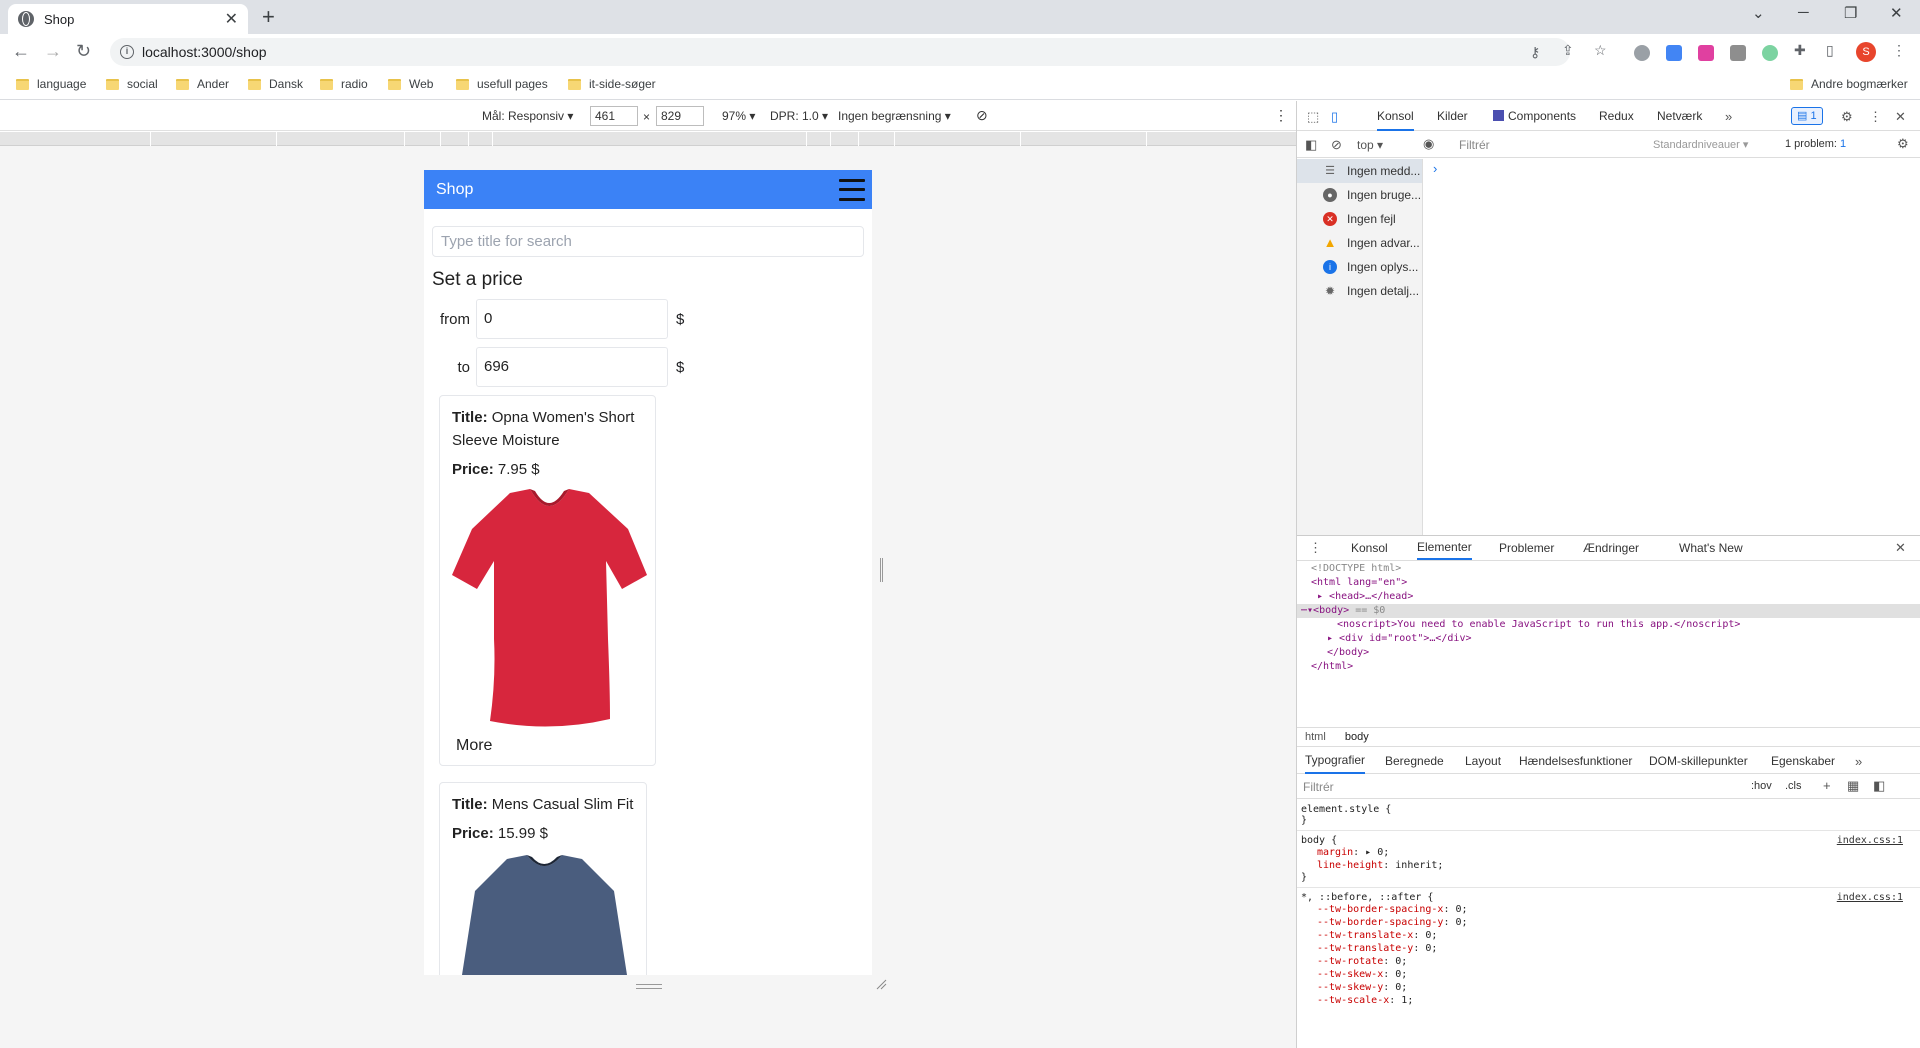  Describe the element at coordinates (344, 84) in the screenshot. I see `bookmark-radio: radio` at that location.